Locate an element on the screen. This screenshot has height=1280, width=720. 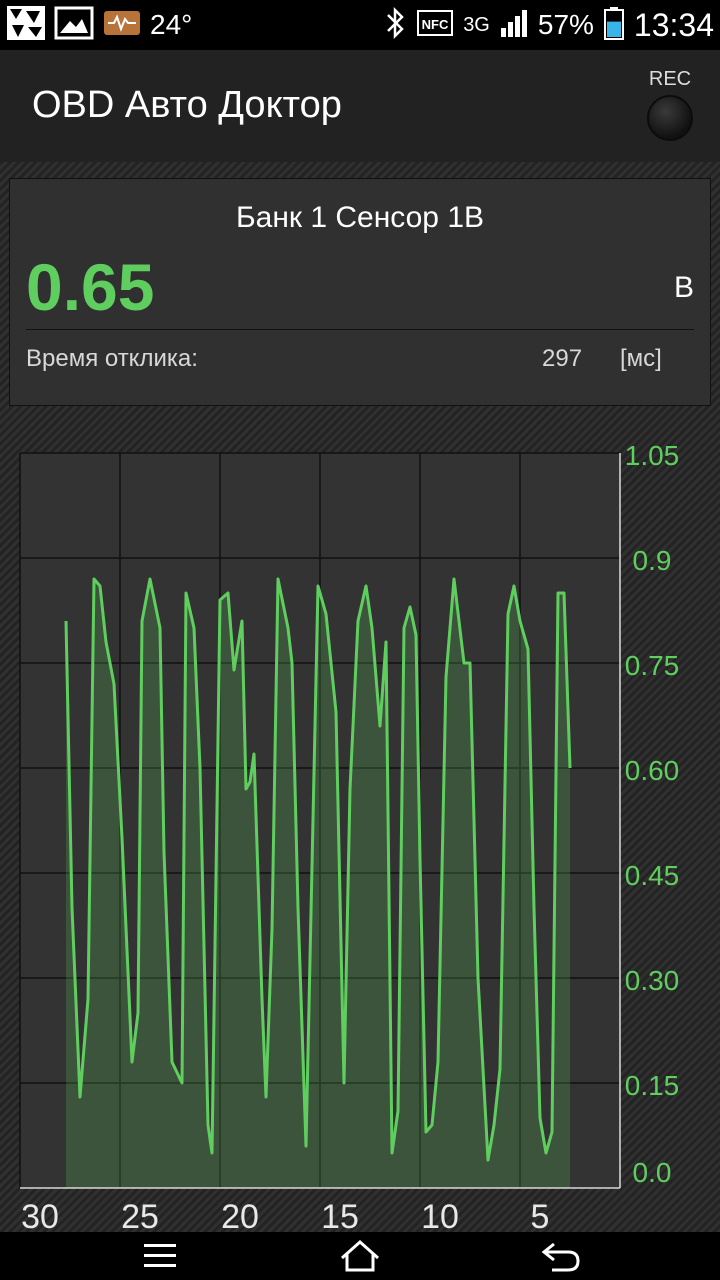
y-tick-label: 0.15 is located at coordinates (652, 1085).